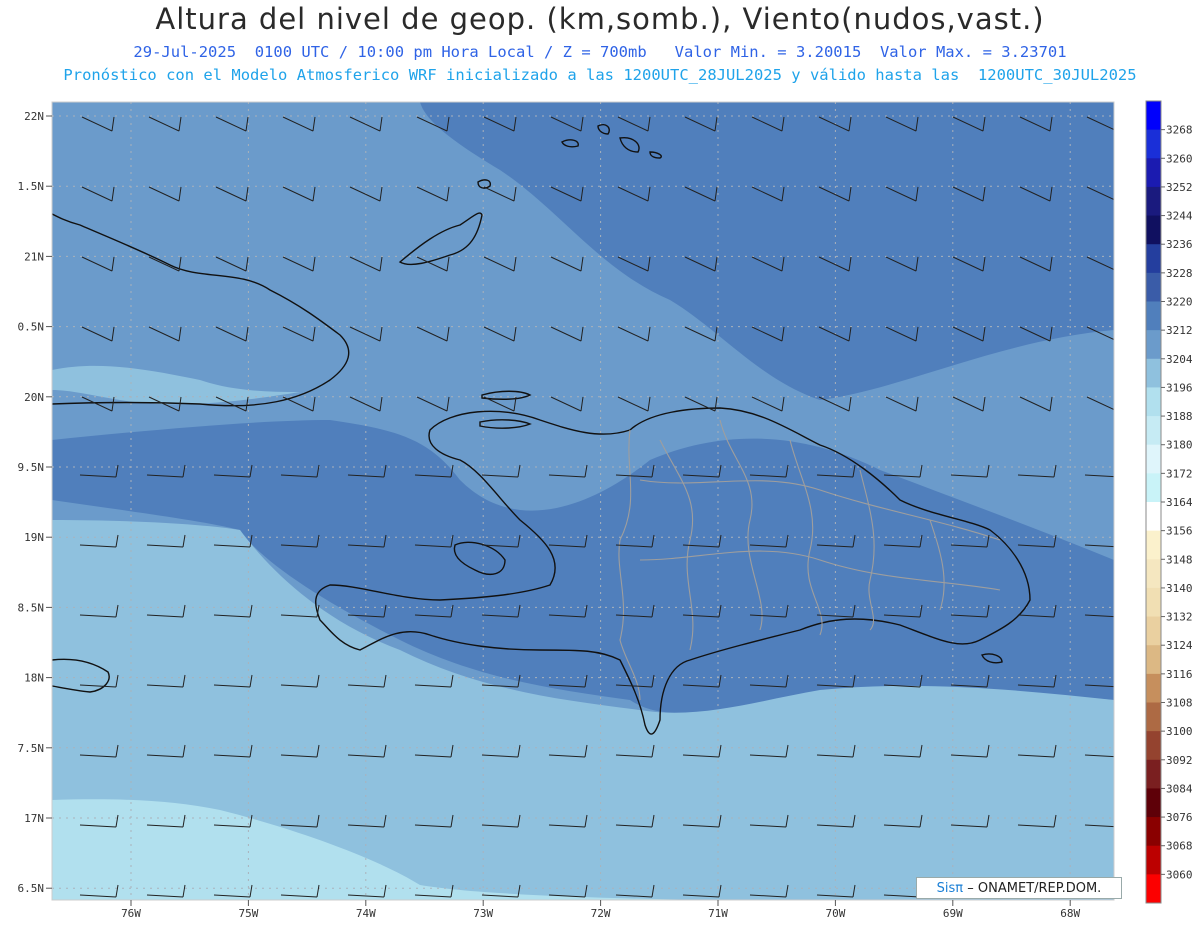  Describe the element at coordinates (953, 913) in the screenshot. I see `lon-label: 69W` at that location.